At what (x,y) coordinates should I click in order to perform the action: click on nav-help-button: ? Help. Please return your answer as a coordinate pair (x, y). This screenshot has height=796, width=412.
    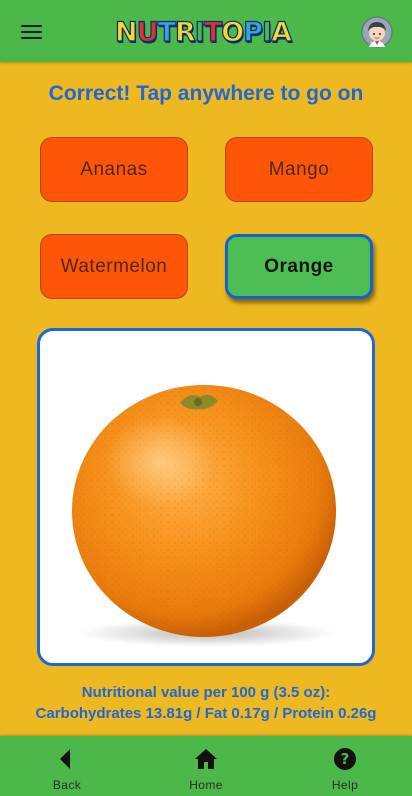
    Looking at the image, I should click on (345, 766).